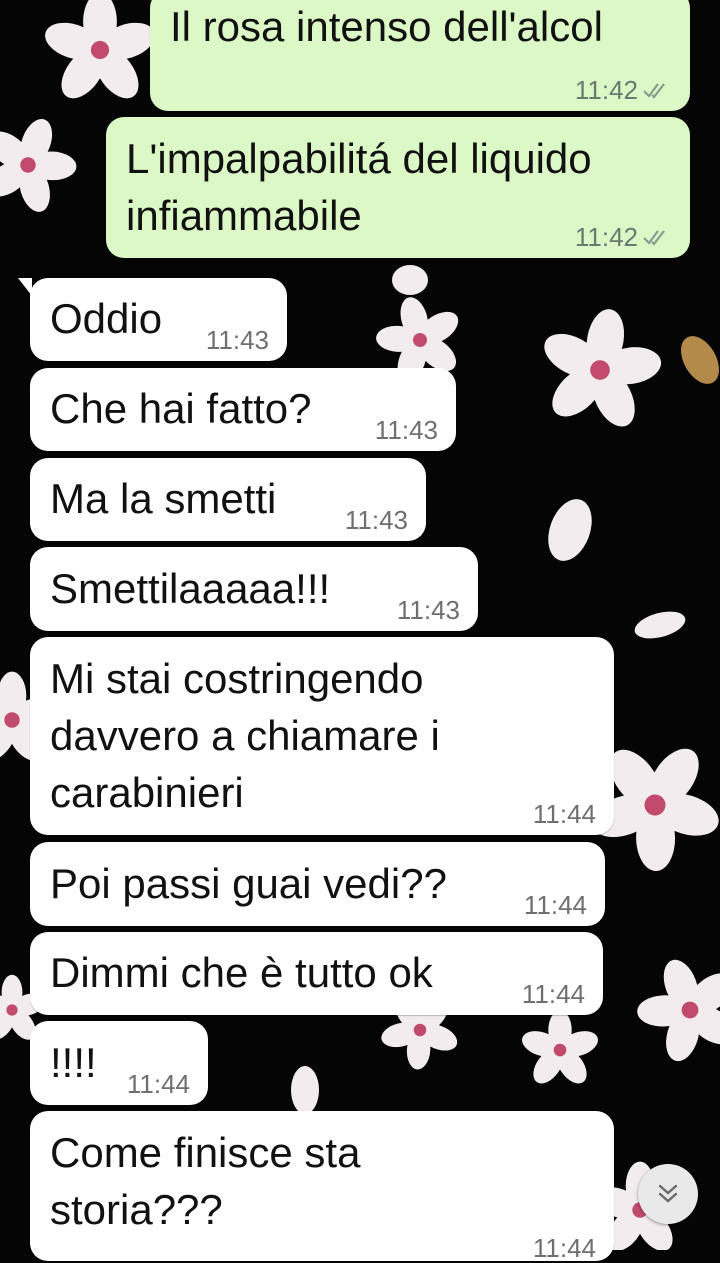 This screenshot has width=720, height=1263. I want to click on message-outgoing: Il rosa intenso dell'alcol 11:42, so click(420, 55).